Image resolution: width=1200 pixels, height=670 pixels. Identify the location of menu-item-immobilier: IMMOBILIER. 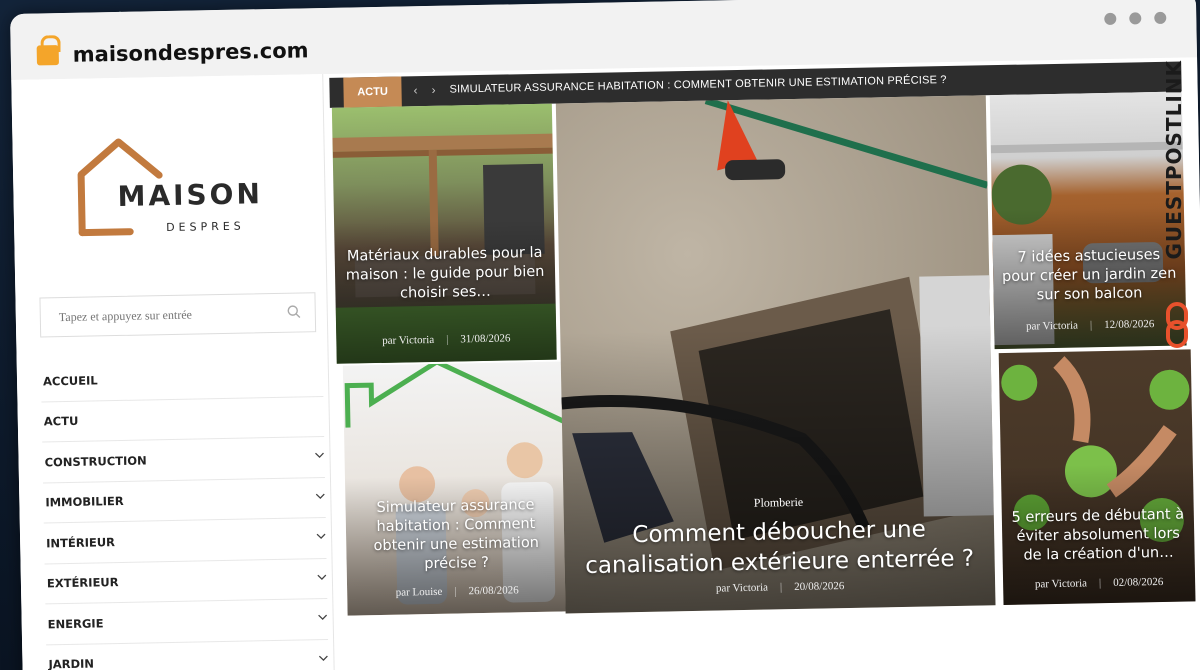
(184, 500).